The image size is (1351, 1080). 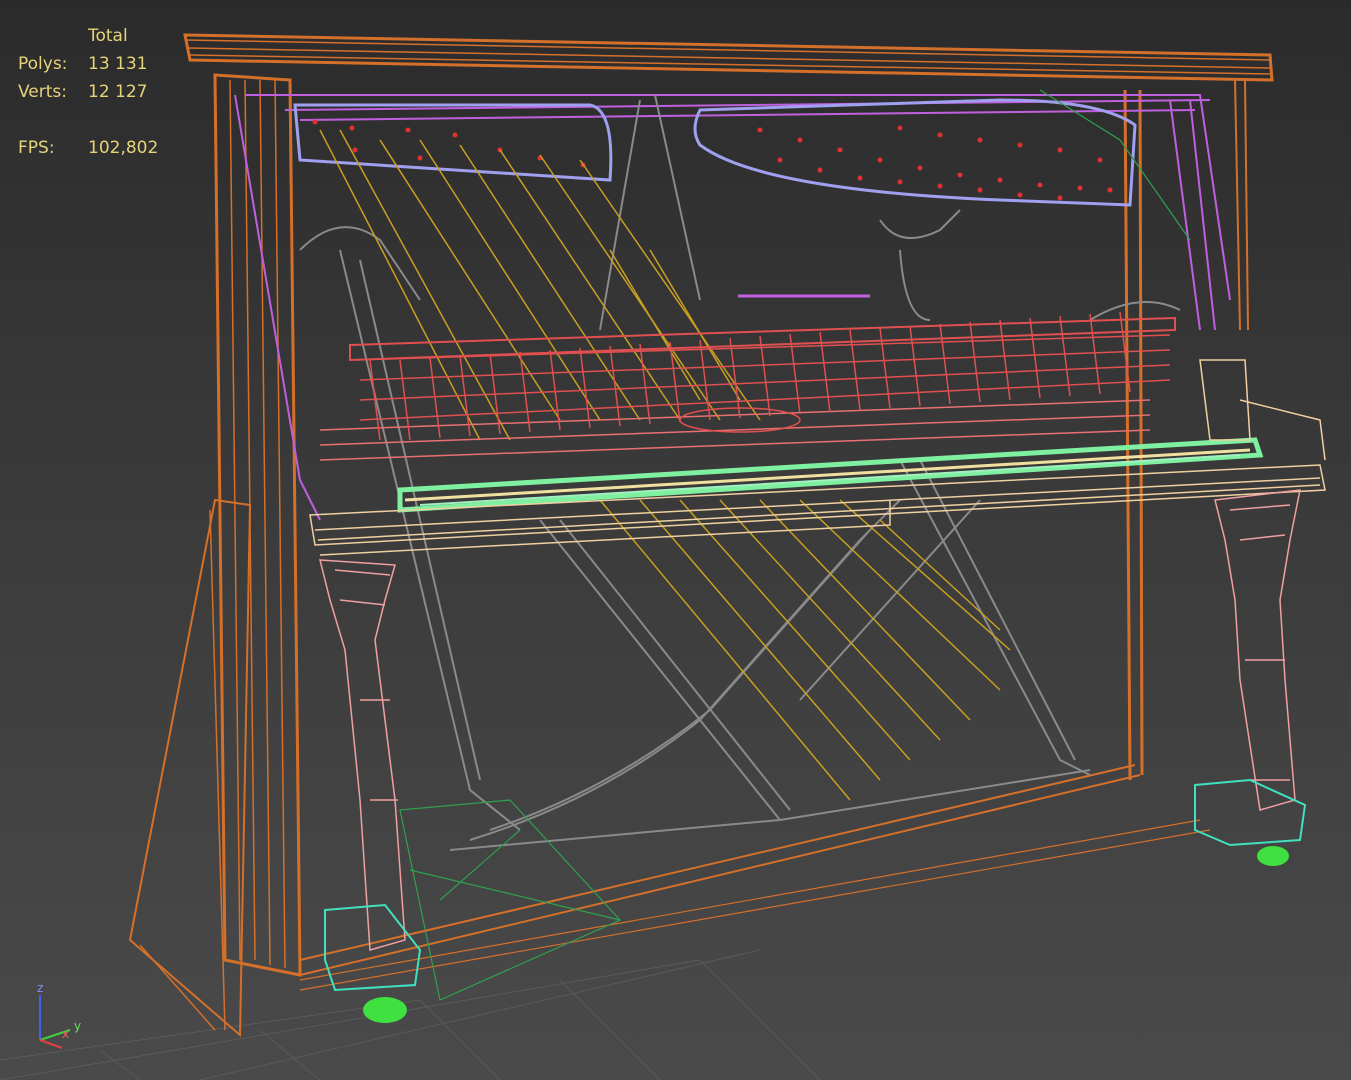 What do you see at coordinates (77, 1026) in the screenshot?
I see `axis-y-label: y` at bounding box center [77, 1026].